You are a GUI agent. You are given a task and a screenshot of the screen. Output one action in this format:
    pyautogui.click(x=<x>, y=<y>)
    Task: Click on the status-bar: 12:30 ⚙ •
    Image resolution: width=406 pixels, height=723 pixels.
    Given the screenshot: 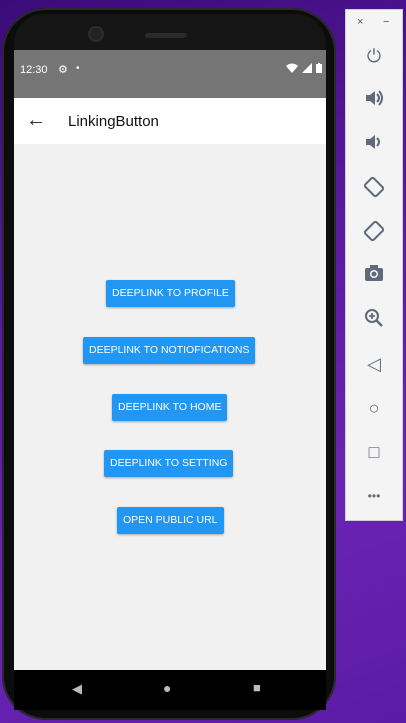 What is the action you would take?
    pyautogui.click(x=170, y=74)
    